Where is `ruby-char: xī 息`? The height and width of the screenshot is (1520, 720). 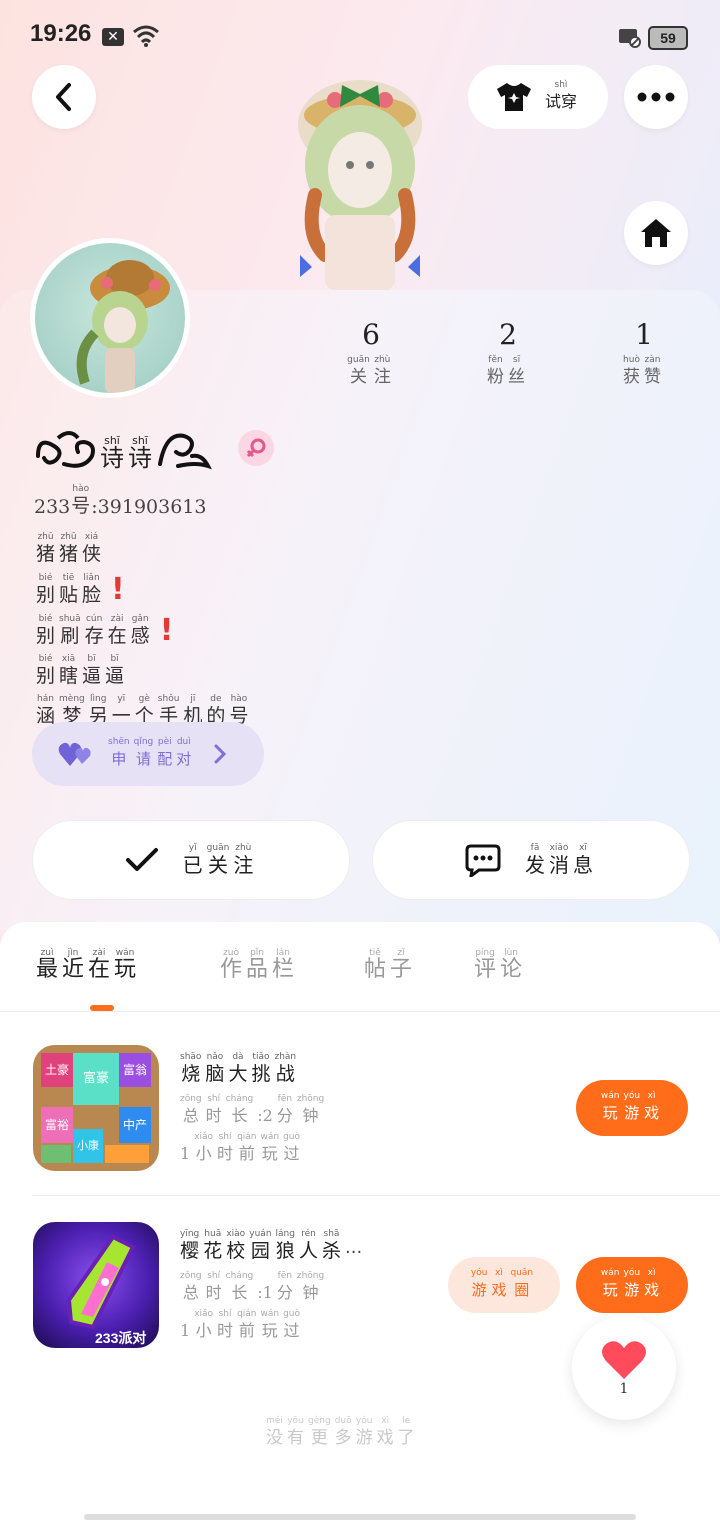 ruby-char: xī 息 is located at coordinates (583, 860).